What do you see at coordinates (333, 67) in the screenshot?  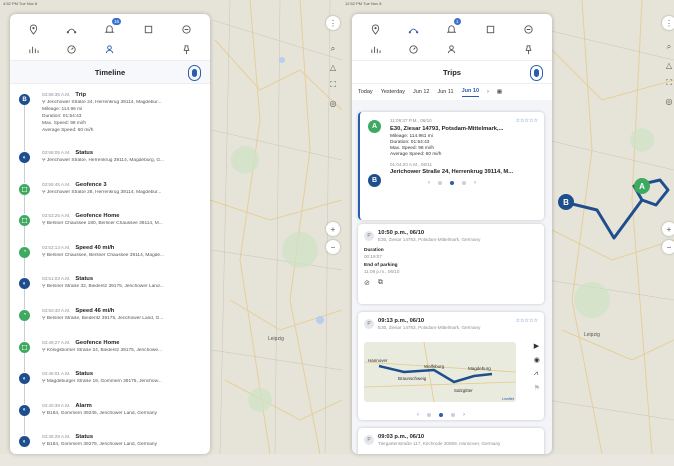 I see `layers-button: △` at bounding box center [333, 67].